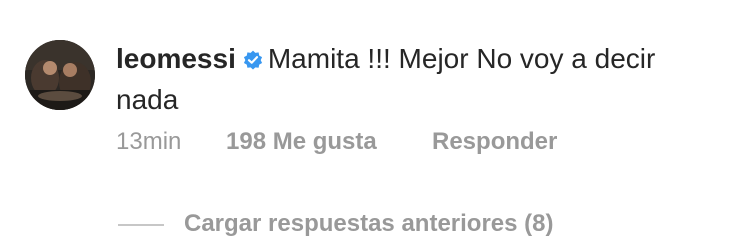 The image size is (734, 244). Describe the element at coordinates (253, 62) in the screenshot. I see `verified-badge-icon` at that location.